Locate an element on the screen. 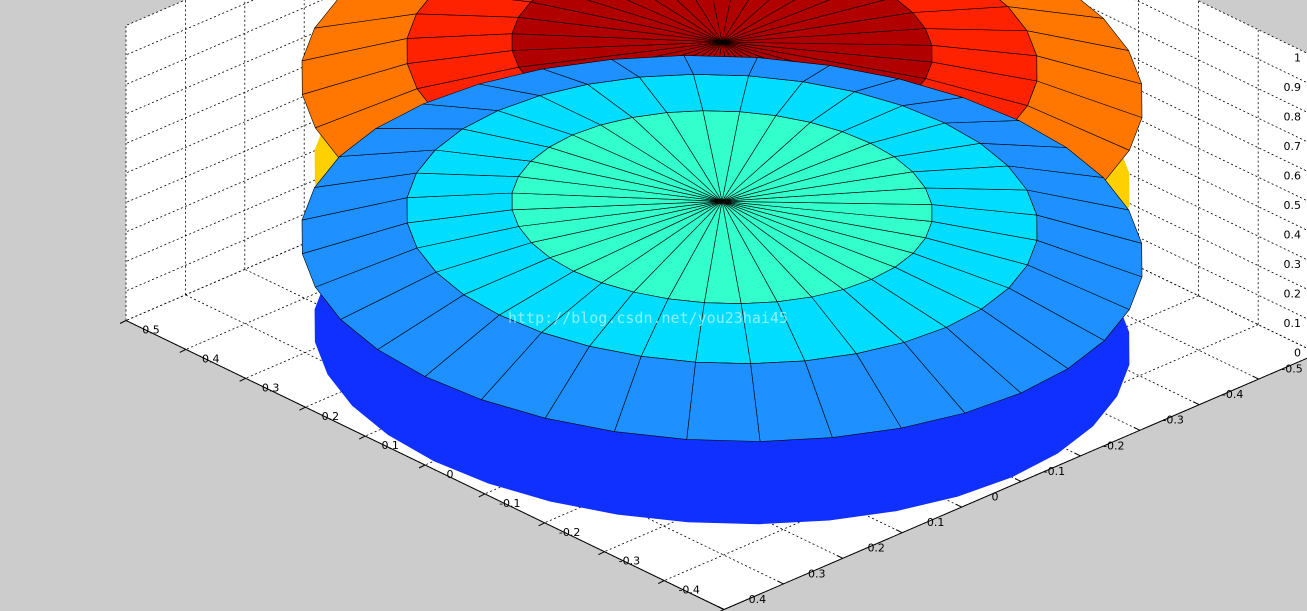 Image resolution: width=1307 pixels, height=611 pixels. z-tick-label: 0.4 is located at coordinates (1293, 235).